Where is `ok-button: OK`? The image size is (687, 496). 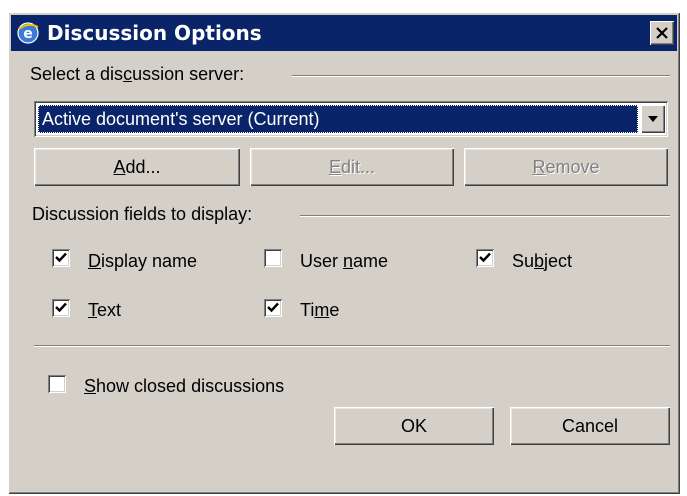
ok-button: OK is located at coordinates (414, 426).